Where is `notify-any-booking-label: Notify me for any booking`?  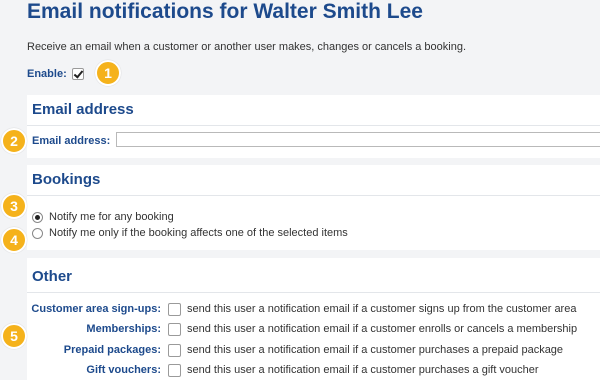 notify-any-booking-label: Notify me for any booking is located at coordinates (111, 217).